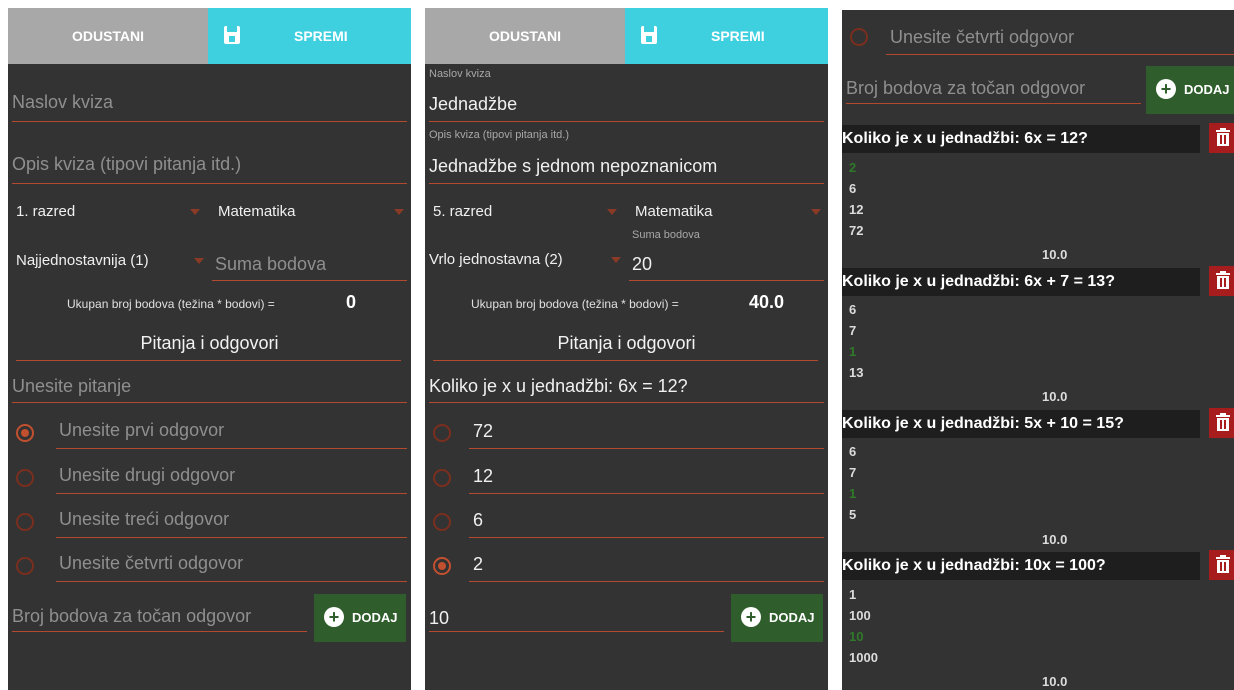 This screenshot has width=1234, height=690. Describe the element at coordinates (82, 260) in the screenshot. I see `difficulty-dropdown: Najjednostavnija (1)` at that location.